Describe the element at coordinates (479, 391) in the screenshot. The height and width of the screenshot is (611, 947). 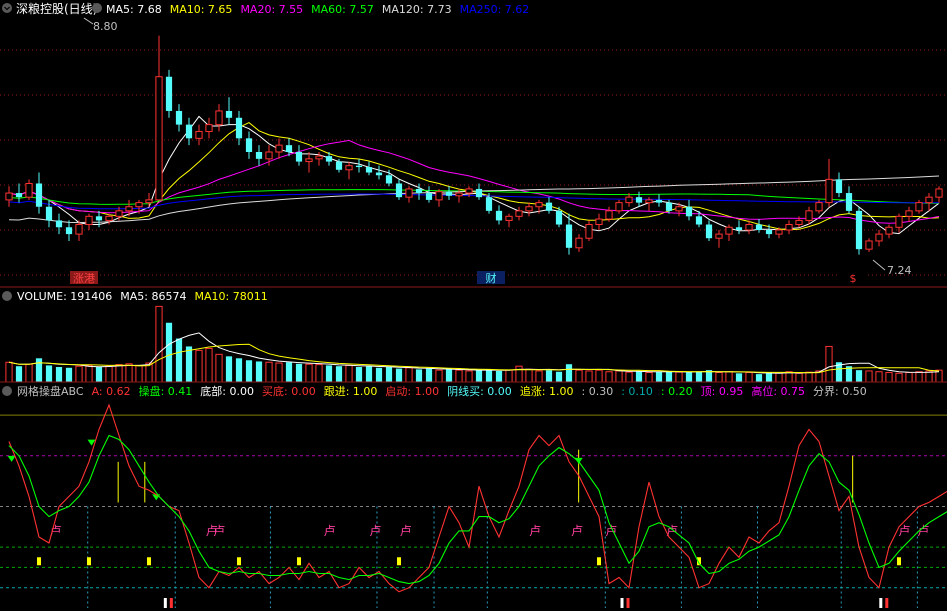
I see `legend-item: 阴线买: 0.00` at that location.